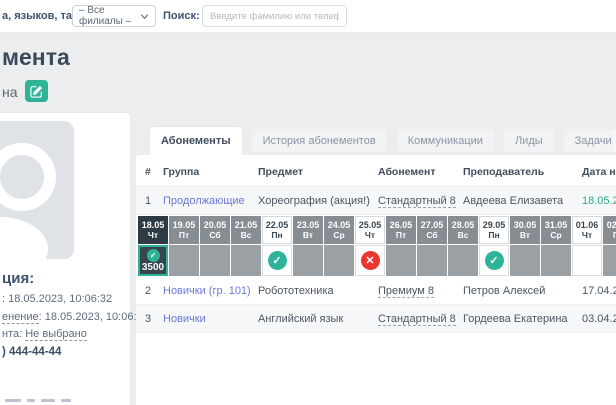 The width and height of the screenshot is (616, 405). I want to click on branch-select-value: – Все филиалы –, so click(105, 16).